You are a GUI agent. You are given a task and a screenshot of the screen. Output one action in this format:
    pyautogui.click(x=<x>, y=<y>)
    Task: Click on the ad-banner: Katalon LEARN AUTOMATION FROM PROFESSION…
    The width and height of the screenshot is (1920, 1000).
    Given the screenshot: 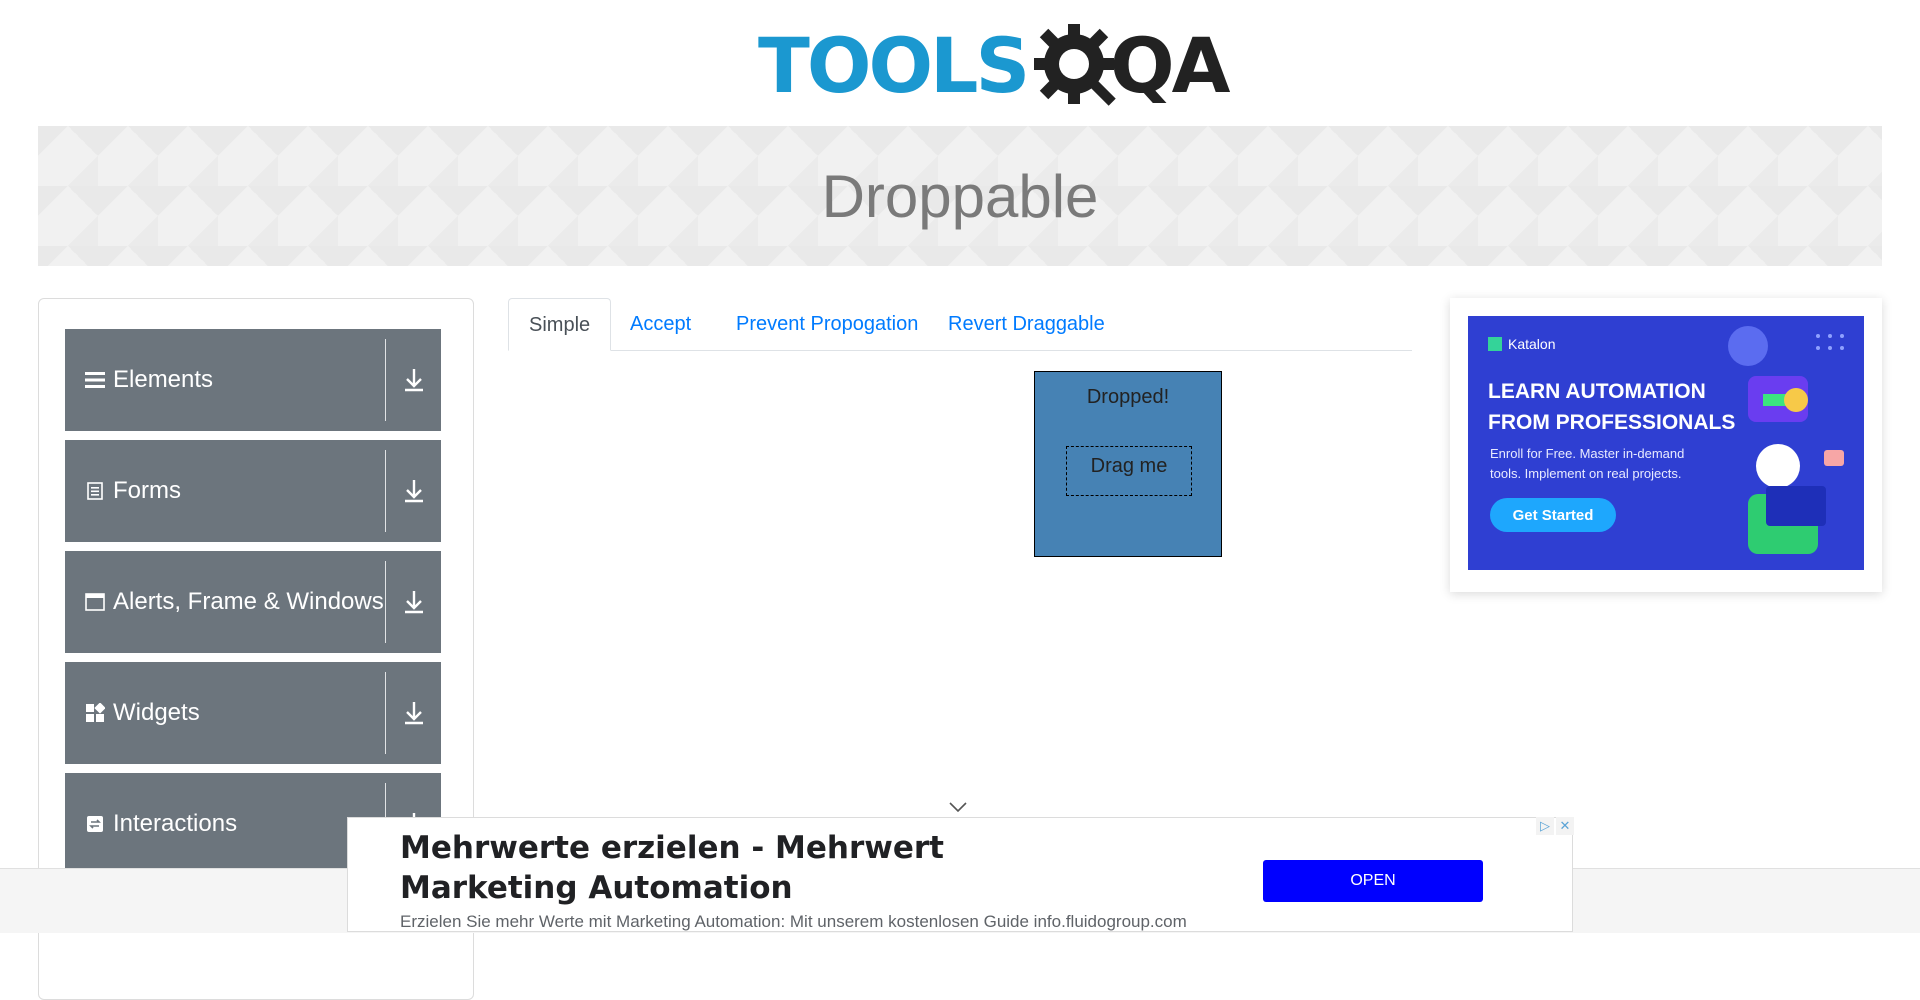 What is the action you would take?
    pyautogui.click(x=1666, y=443)
    